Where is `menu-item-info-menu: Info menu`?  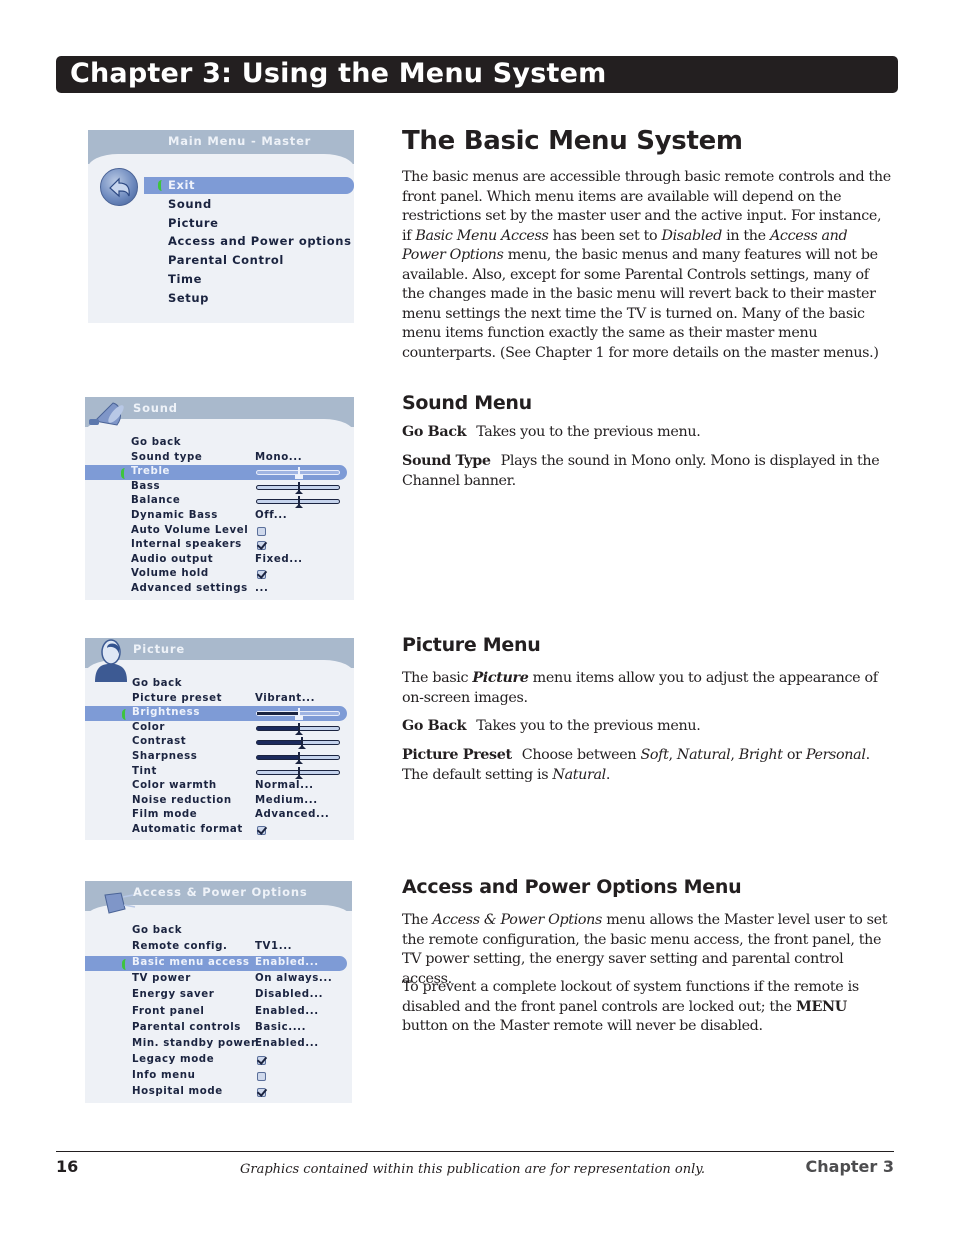
menu-item-info-menu: Info menu is located at coordinates (218, 1077).